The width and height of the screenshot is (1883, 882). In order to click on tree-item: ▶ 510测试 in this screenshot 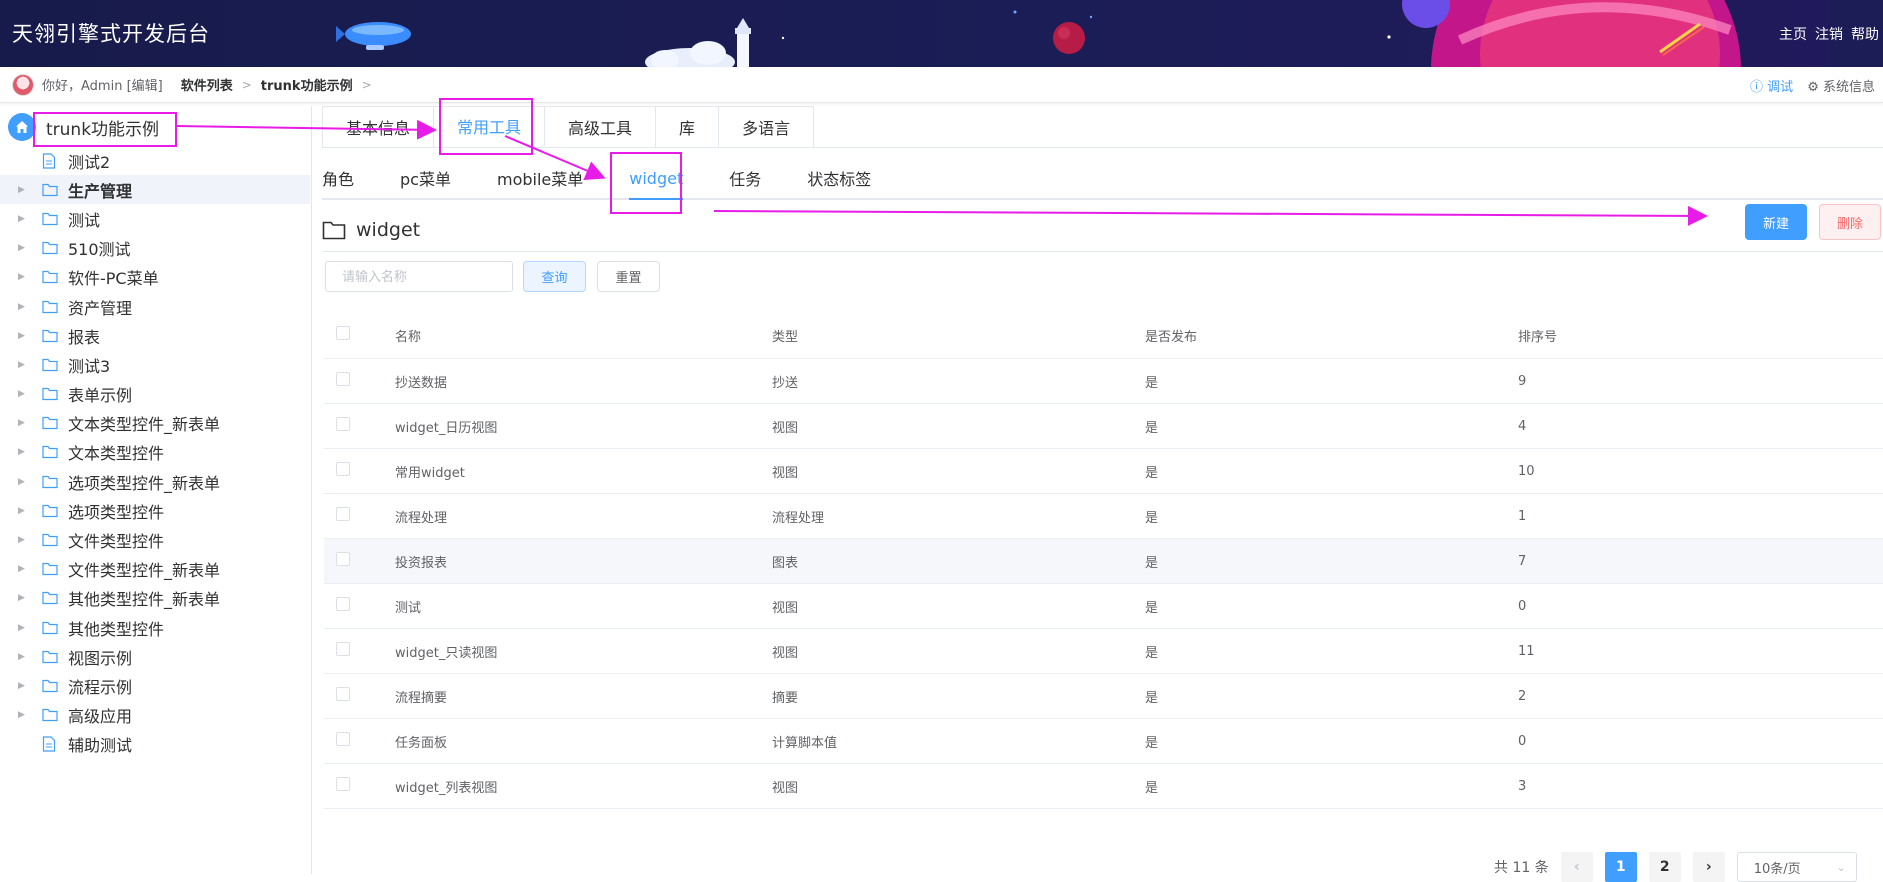, I will do `click(155, 248)`.